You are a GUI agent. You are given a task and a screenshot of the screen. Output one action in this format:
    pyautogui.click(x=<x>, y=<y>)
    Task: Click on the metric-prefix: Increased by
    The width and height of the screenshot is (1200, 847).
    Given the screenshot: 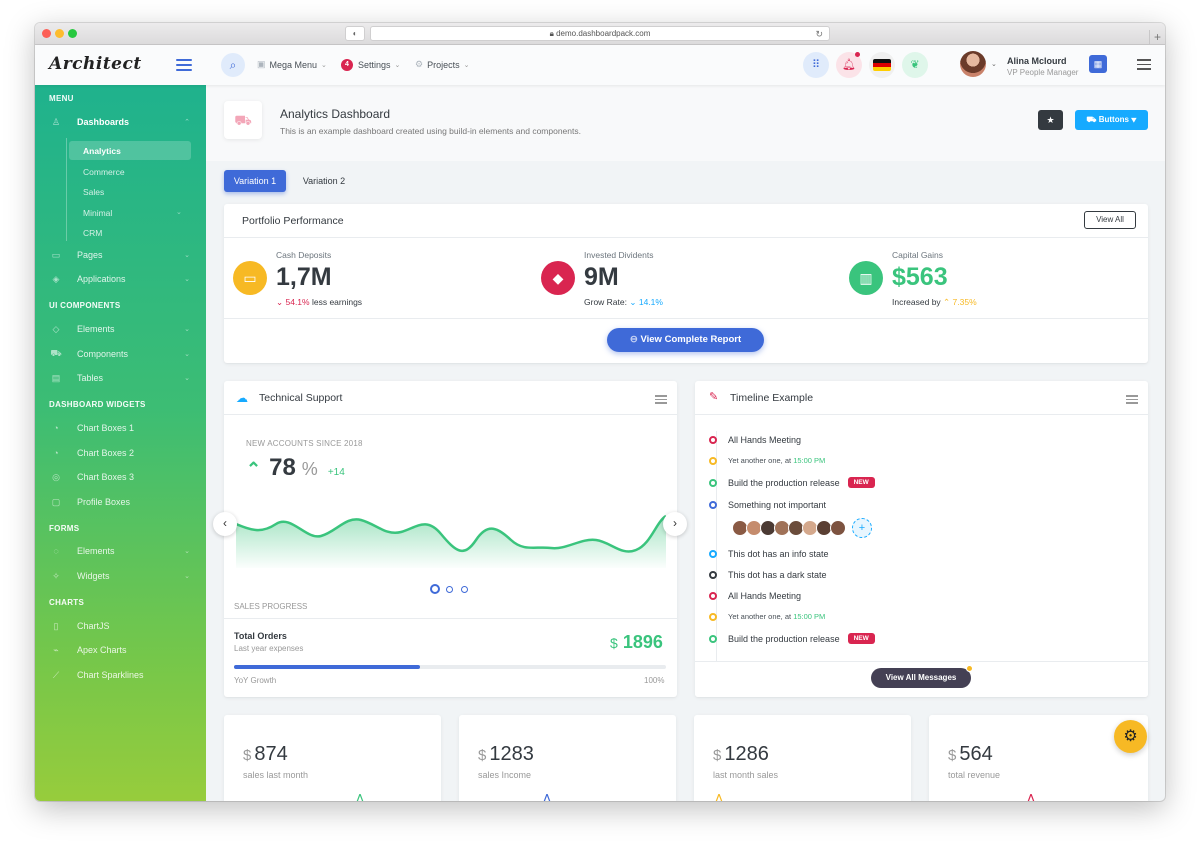 What is the action you would take?
    pyautogui.click(x=916, y=302)
    